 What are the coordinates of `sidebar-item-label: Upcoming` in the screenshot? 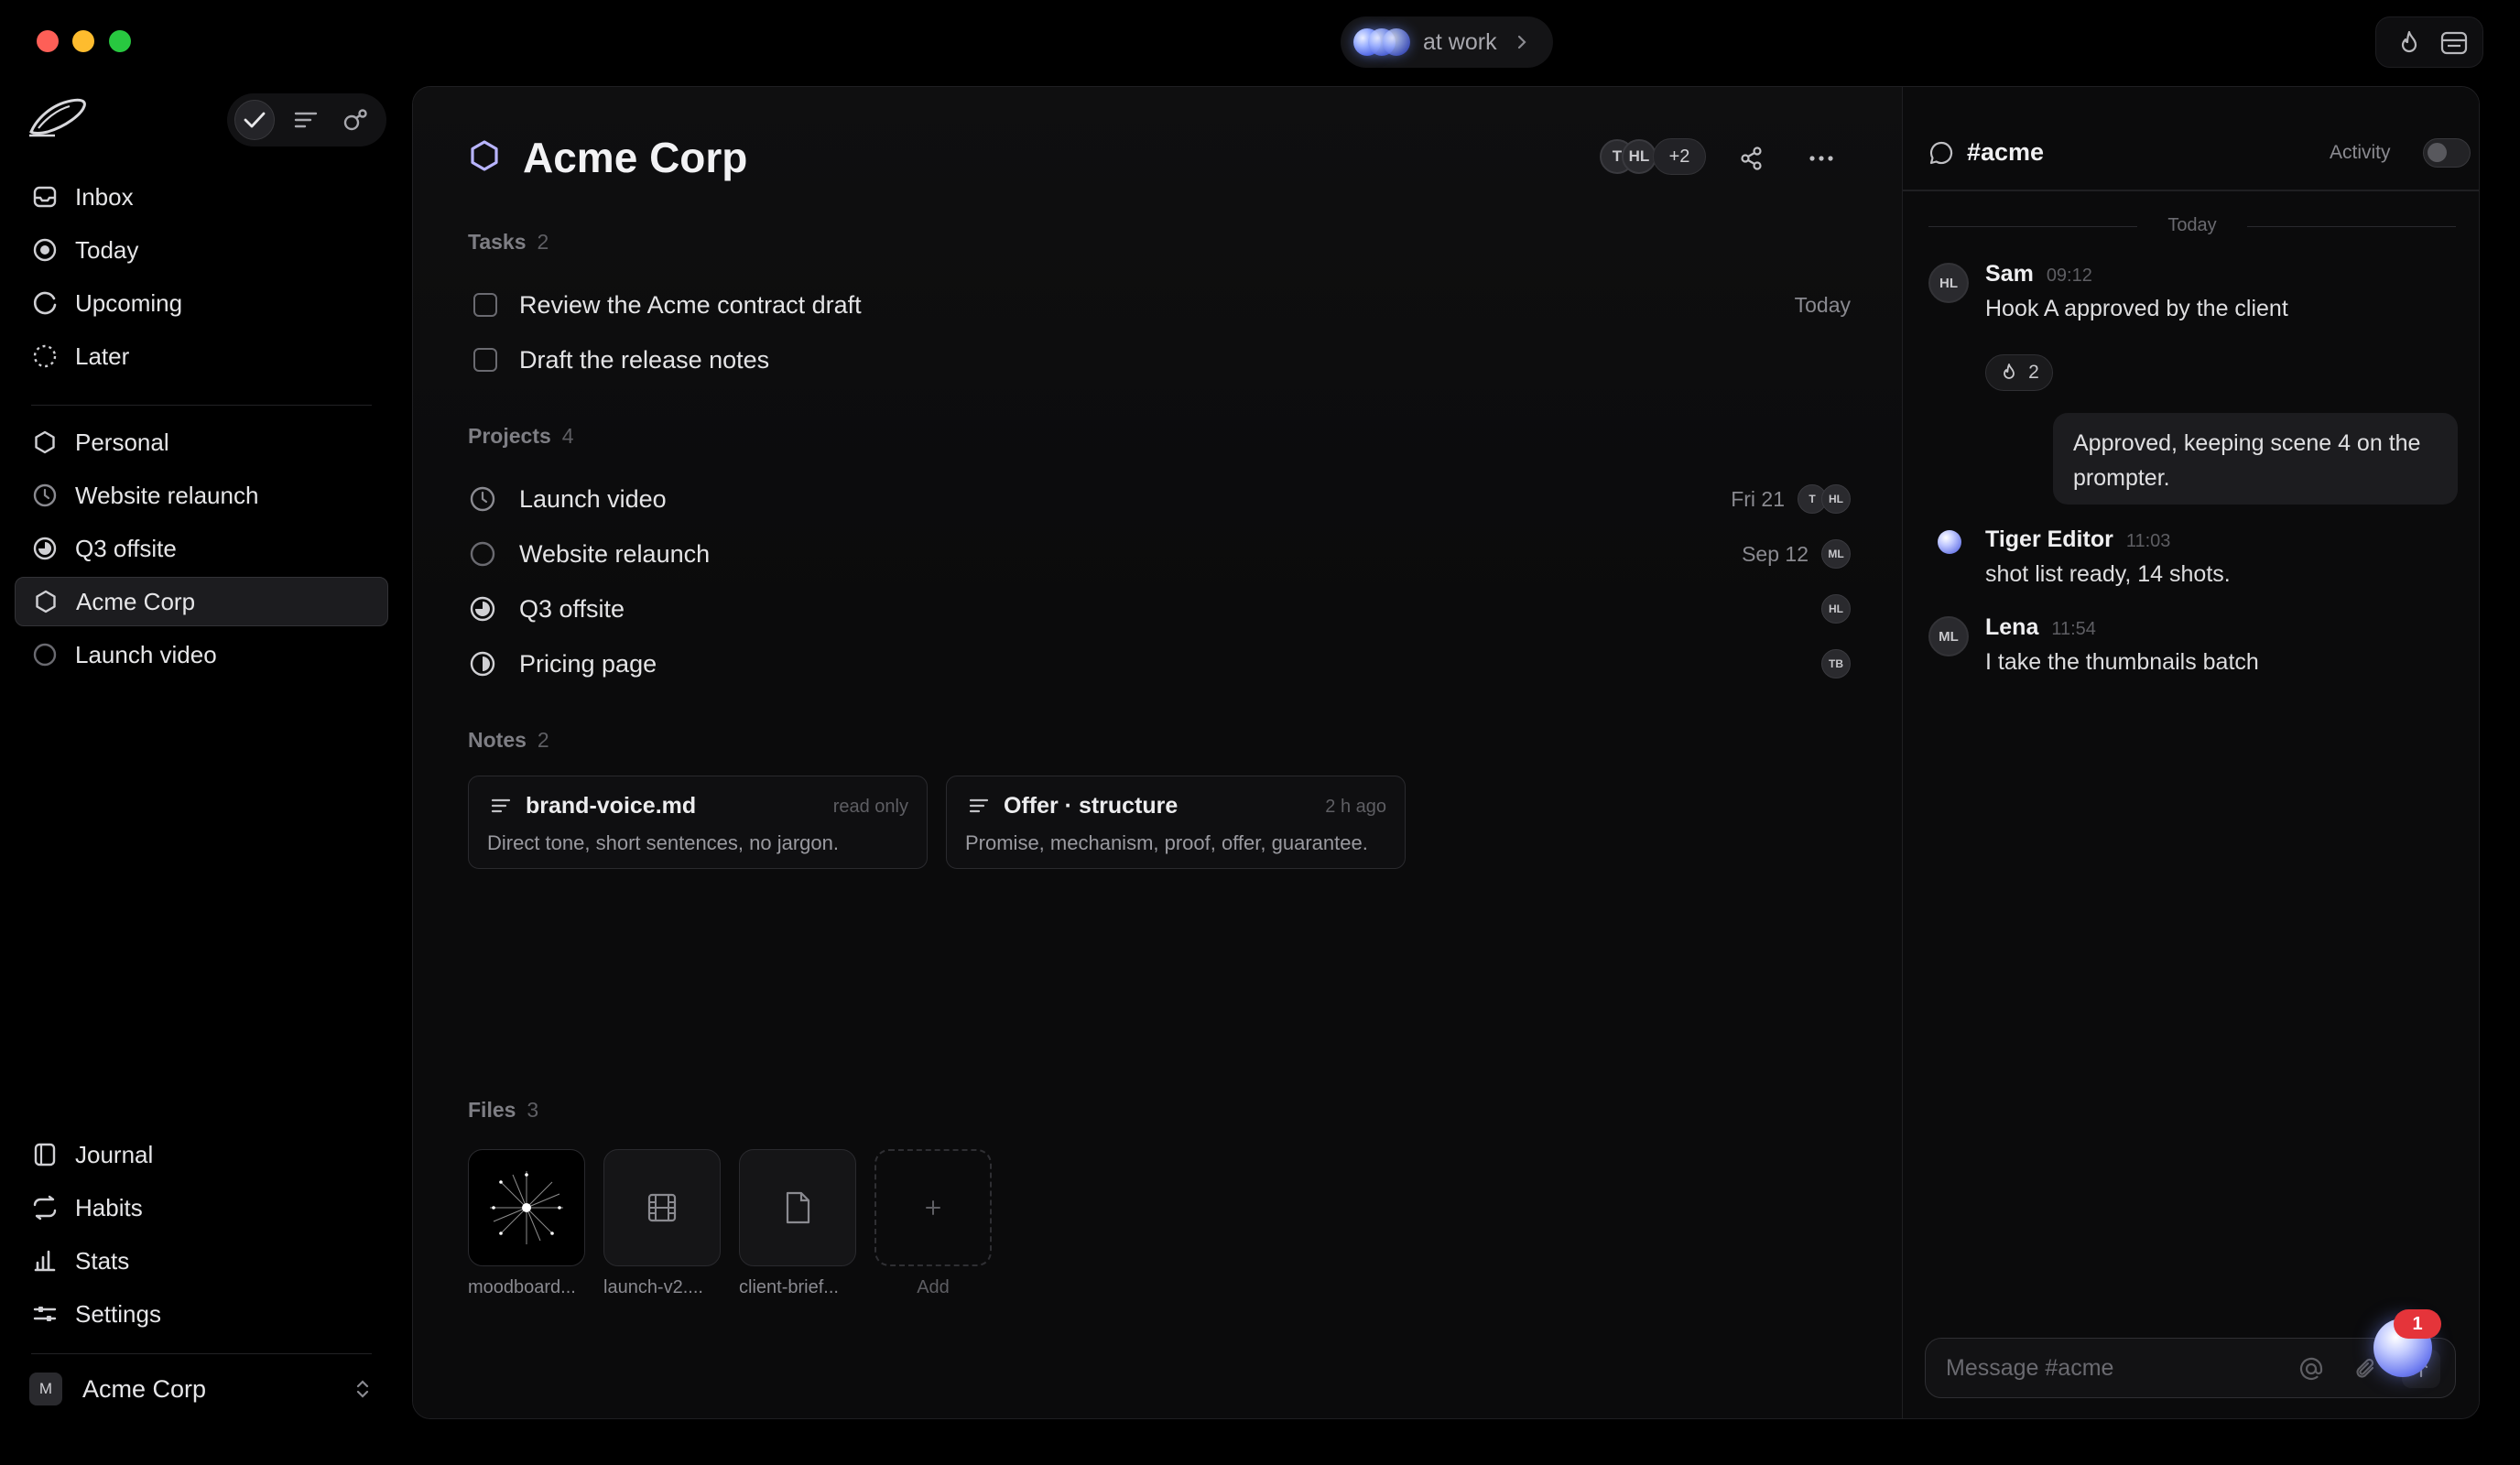 It's located at (129, 303).